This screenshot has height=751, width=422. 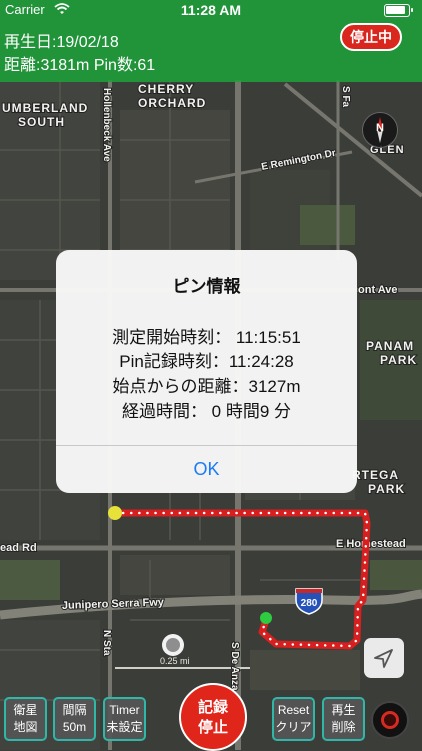 I want to click on button-label-line1: Timer, so click(x=124, y=710).